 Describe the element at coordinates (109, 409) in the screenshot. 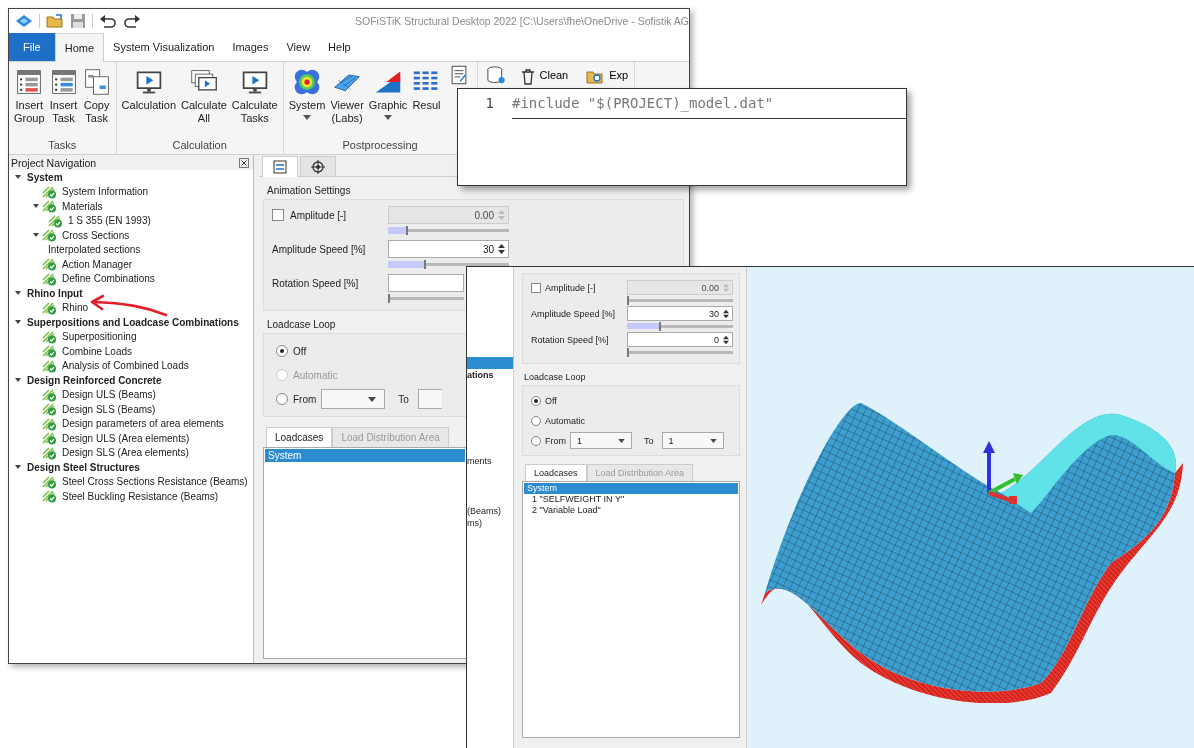

I see `tree-item: Design SLS (Beams)` at that location.